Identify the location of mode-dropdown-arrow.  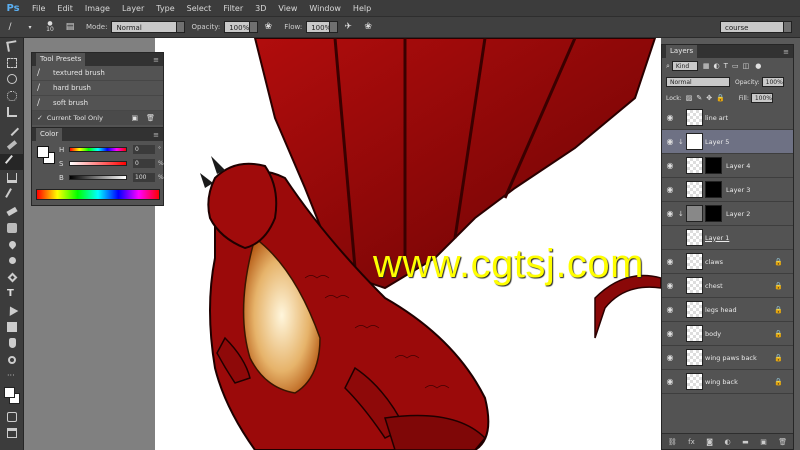
(181, 27).